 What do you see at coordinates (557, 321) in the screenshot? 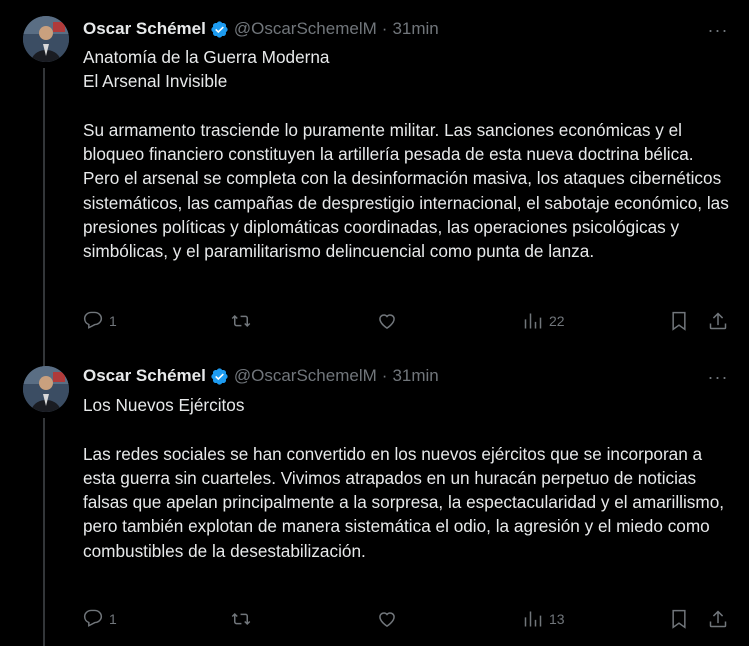
I see `views-count: 22` at bounding box center [557, 321].